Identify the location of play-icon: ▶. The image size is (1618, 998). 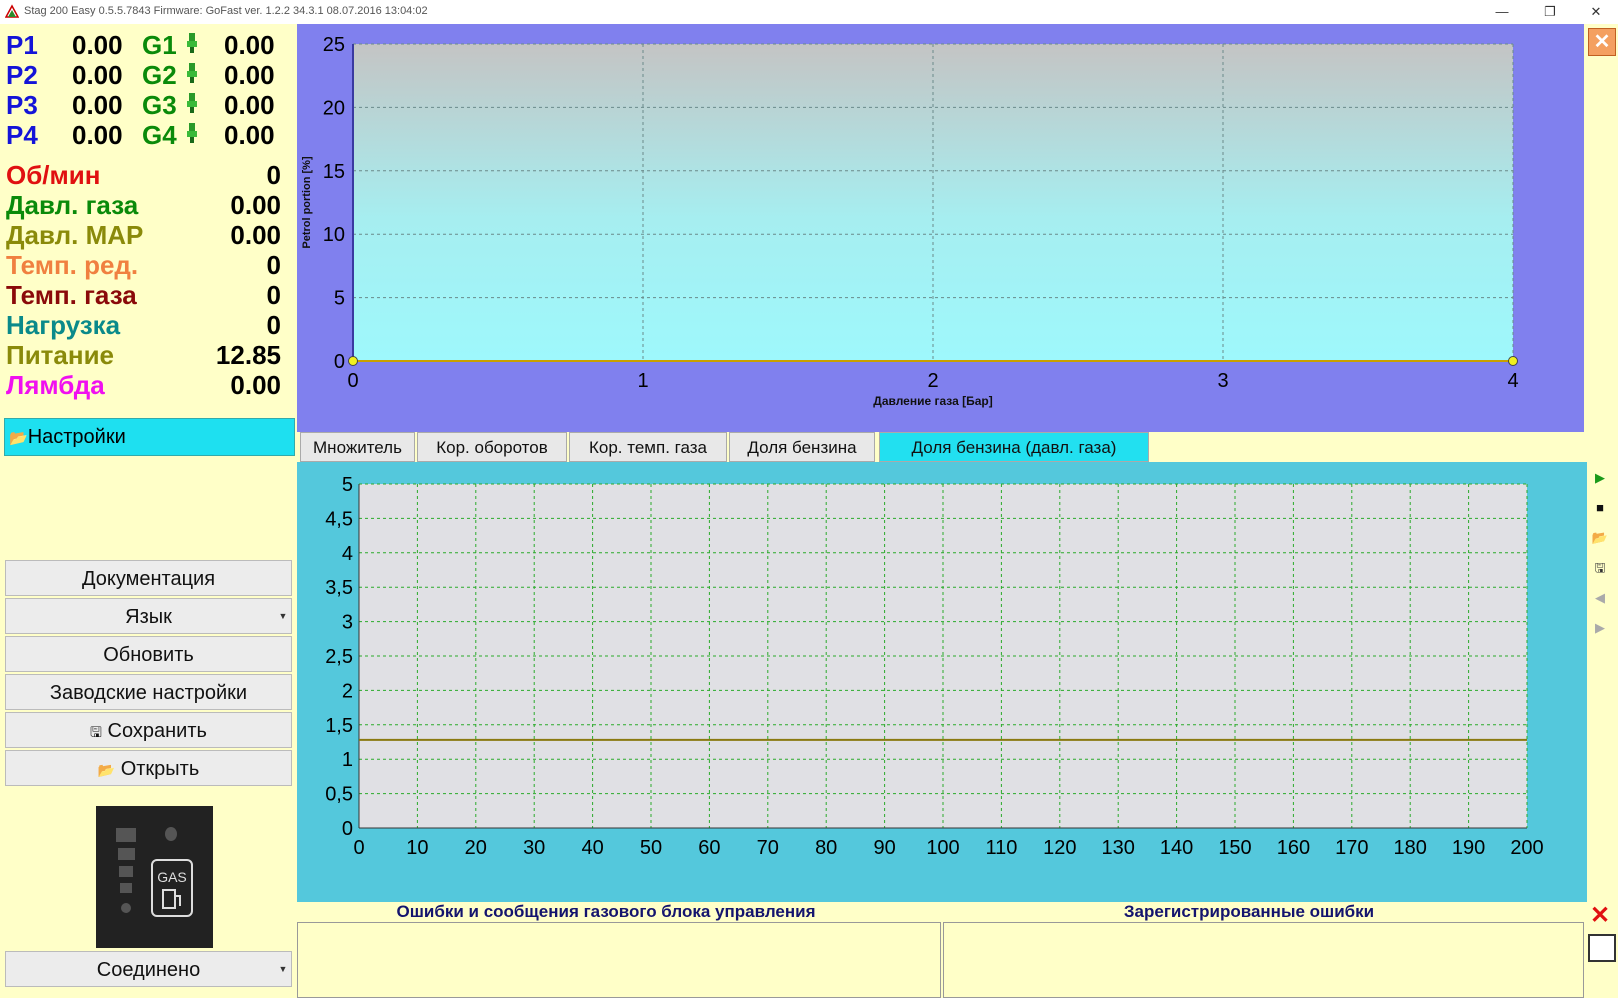
(1600, 477).